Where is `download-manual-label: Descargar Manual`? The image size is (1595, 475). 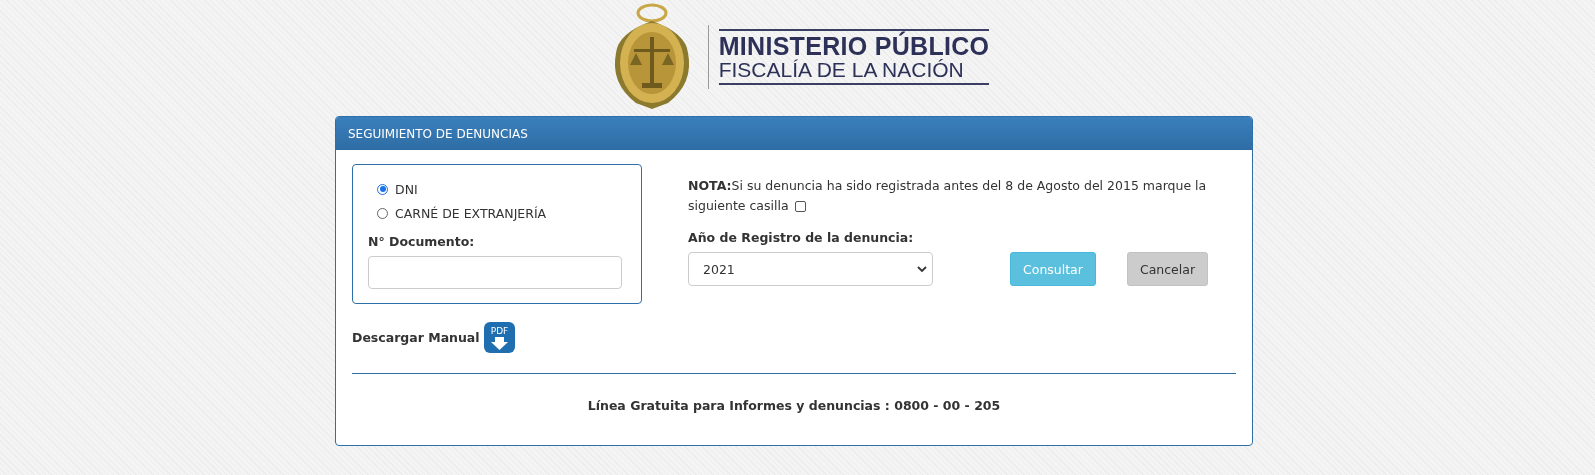
download-manual-label: Descargar Manual is located at coordinates (416, 337).